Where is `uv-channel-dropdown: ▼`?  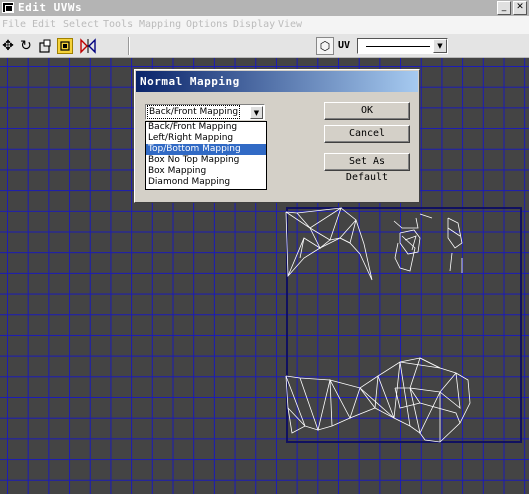 uv-channel-dropdown: ▼ is located at coordinates (402, 46).